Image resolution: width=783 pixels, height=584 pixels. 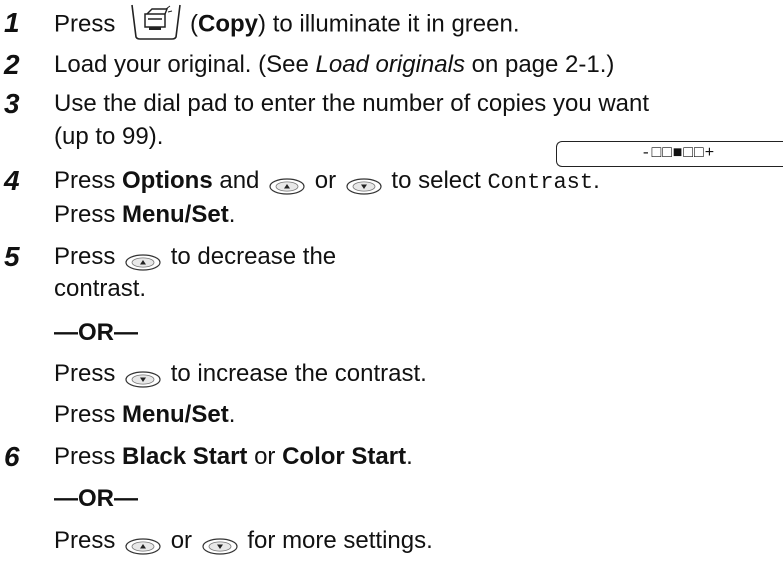 I want to click on step-number: 3, so click(x=12, y=103).